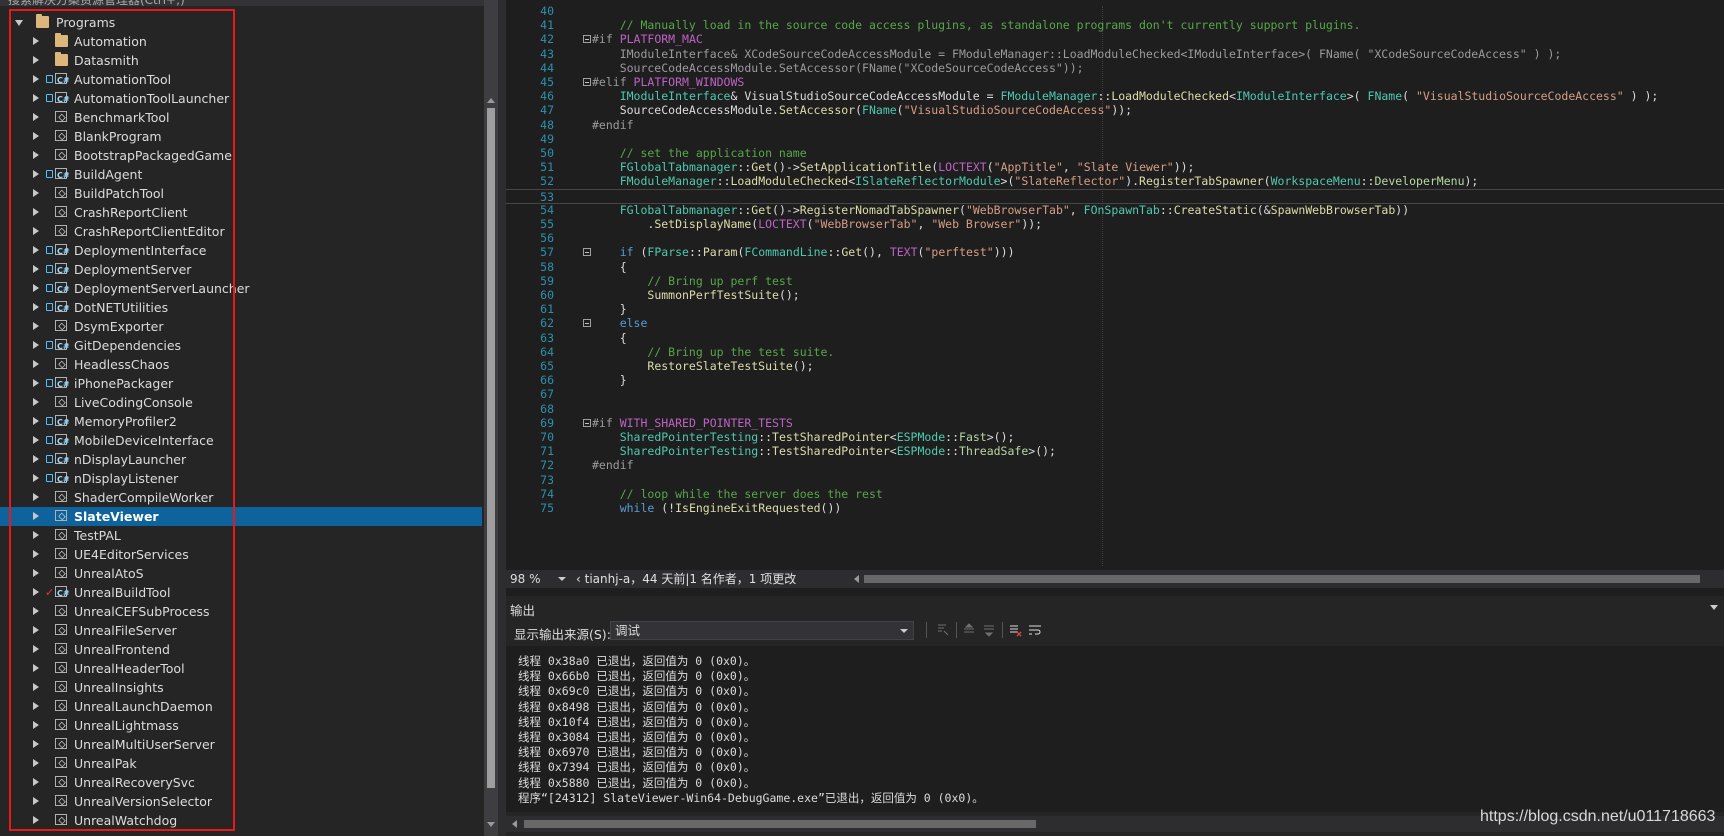 The width and height of the screenshot is (1724, 836). What do you see at coordinates (241, 117) in the screenshot?
I see `tree-item-benchmarktool: BenchmarkTool` at bounding box center [241, 117].